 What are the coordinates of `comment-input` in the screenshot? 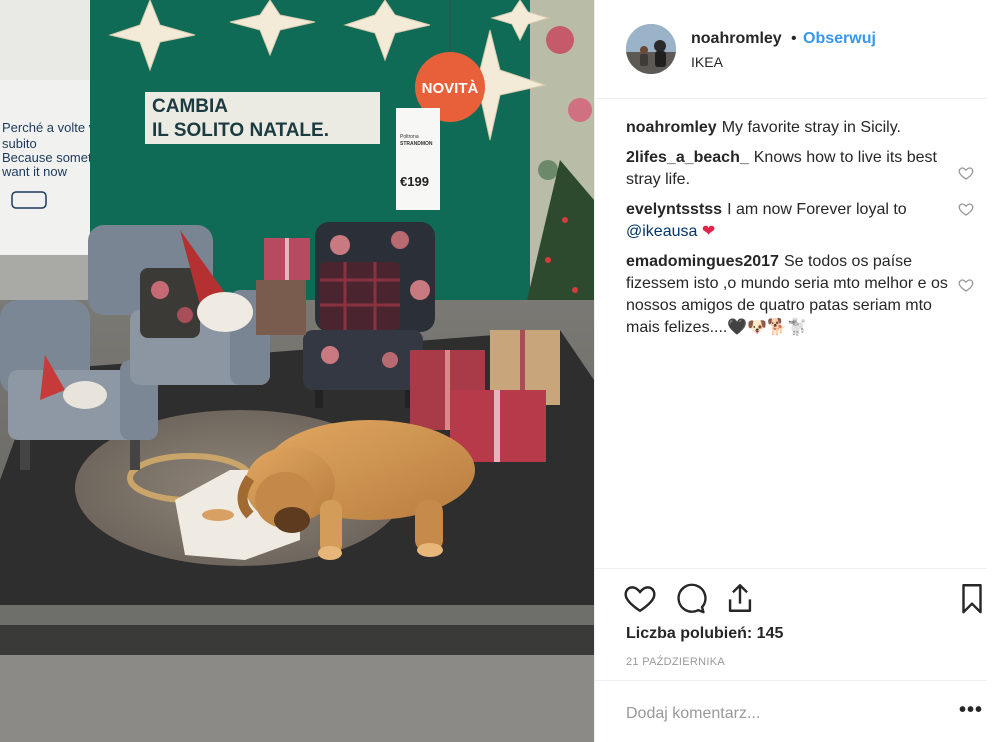 It's located at (776, 714).